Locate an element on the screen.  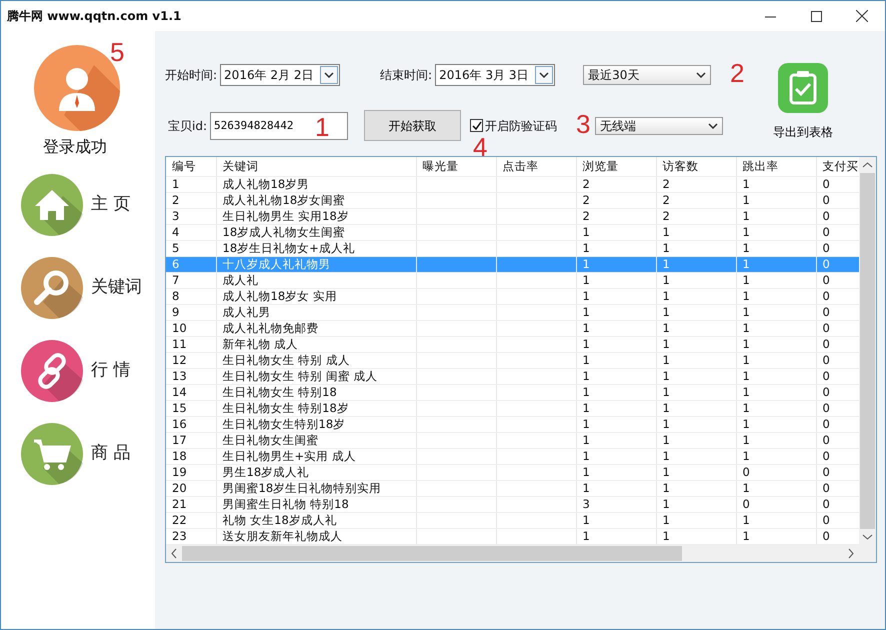
sidebar-item: 商 品 is located at coordinates (75, 453).